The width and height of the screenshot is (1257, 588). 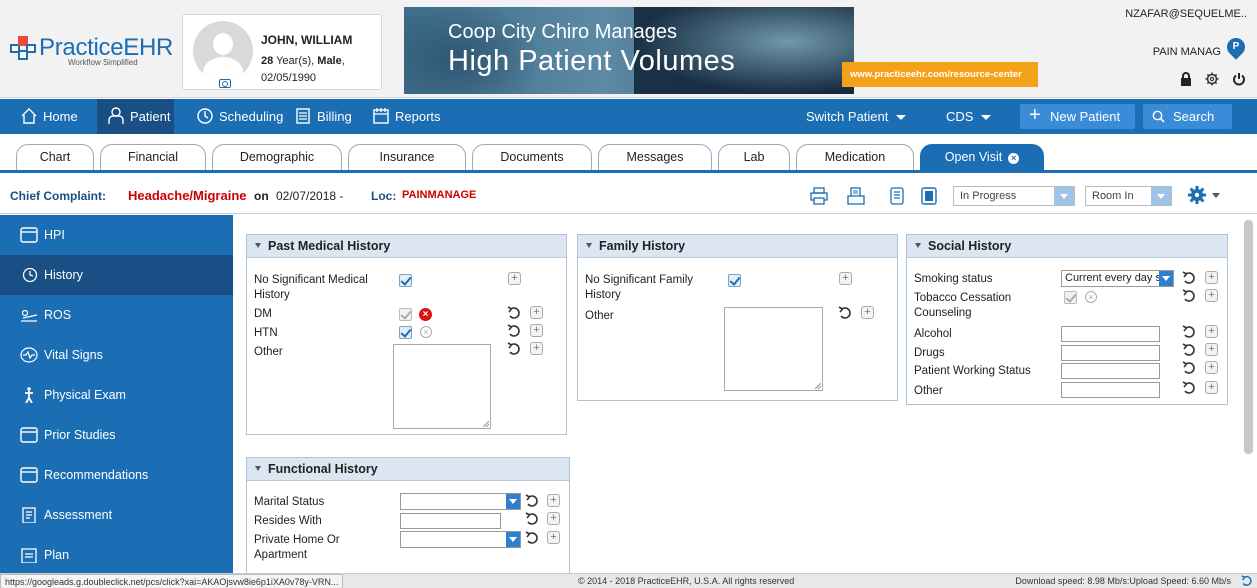 What do you see at coordinates (48, 116) in the screenshot?
I see `nav-home: Home` at bounding box center [48, 116].